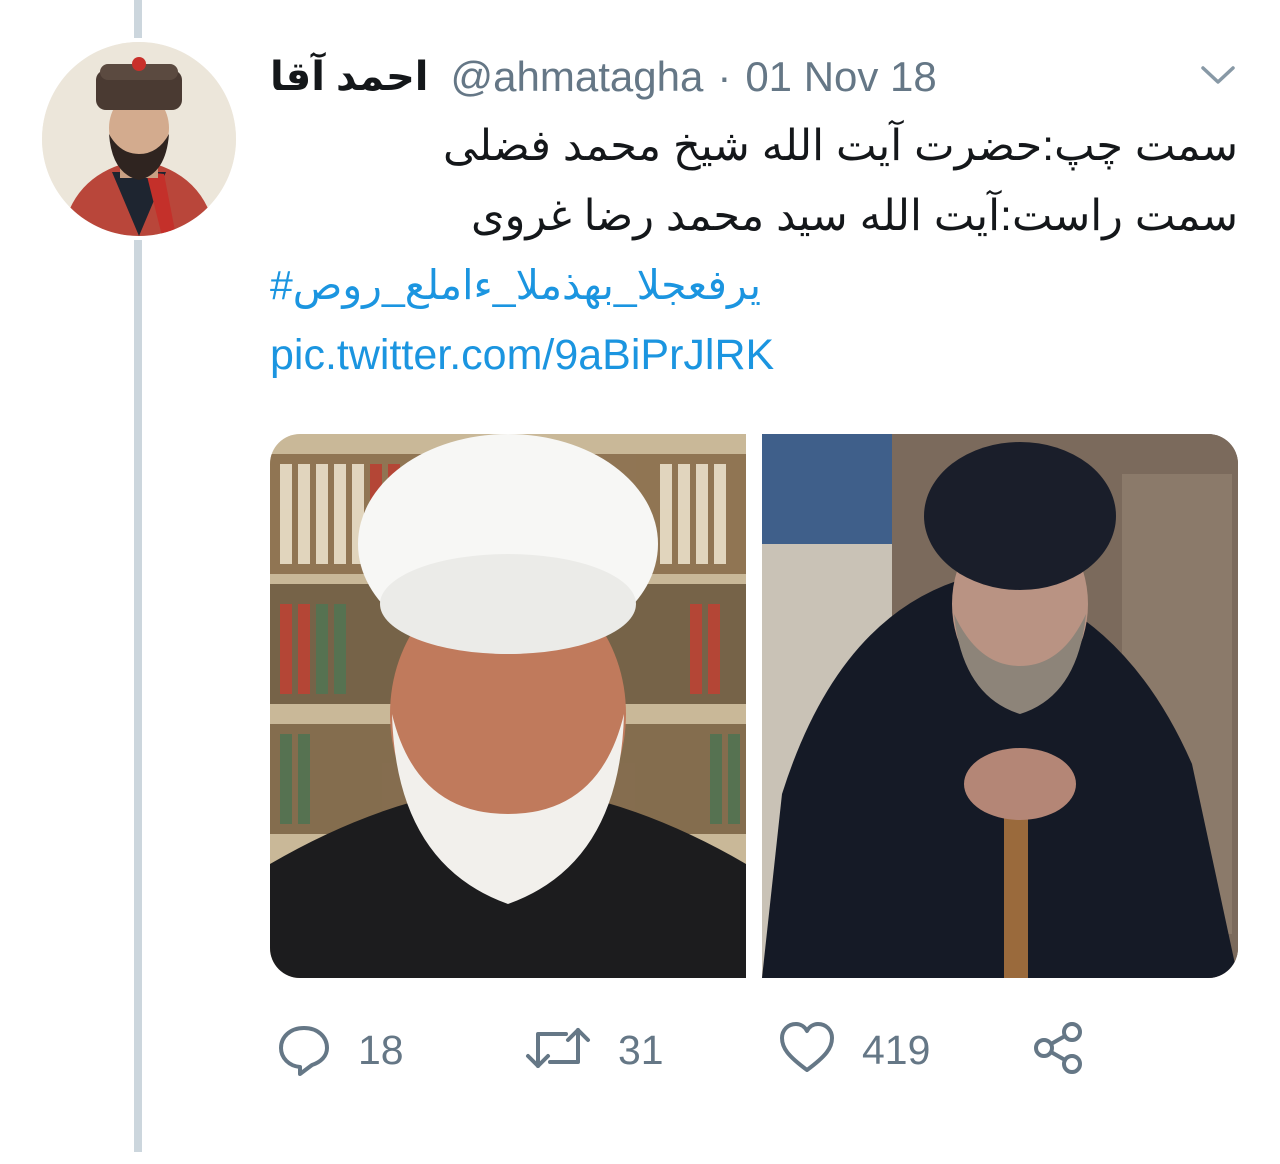  I want to click on share-button, so click(1058, 1050).